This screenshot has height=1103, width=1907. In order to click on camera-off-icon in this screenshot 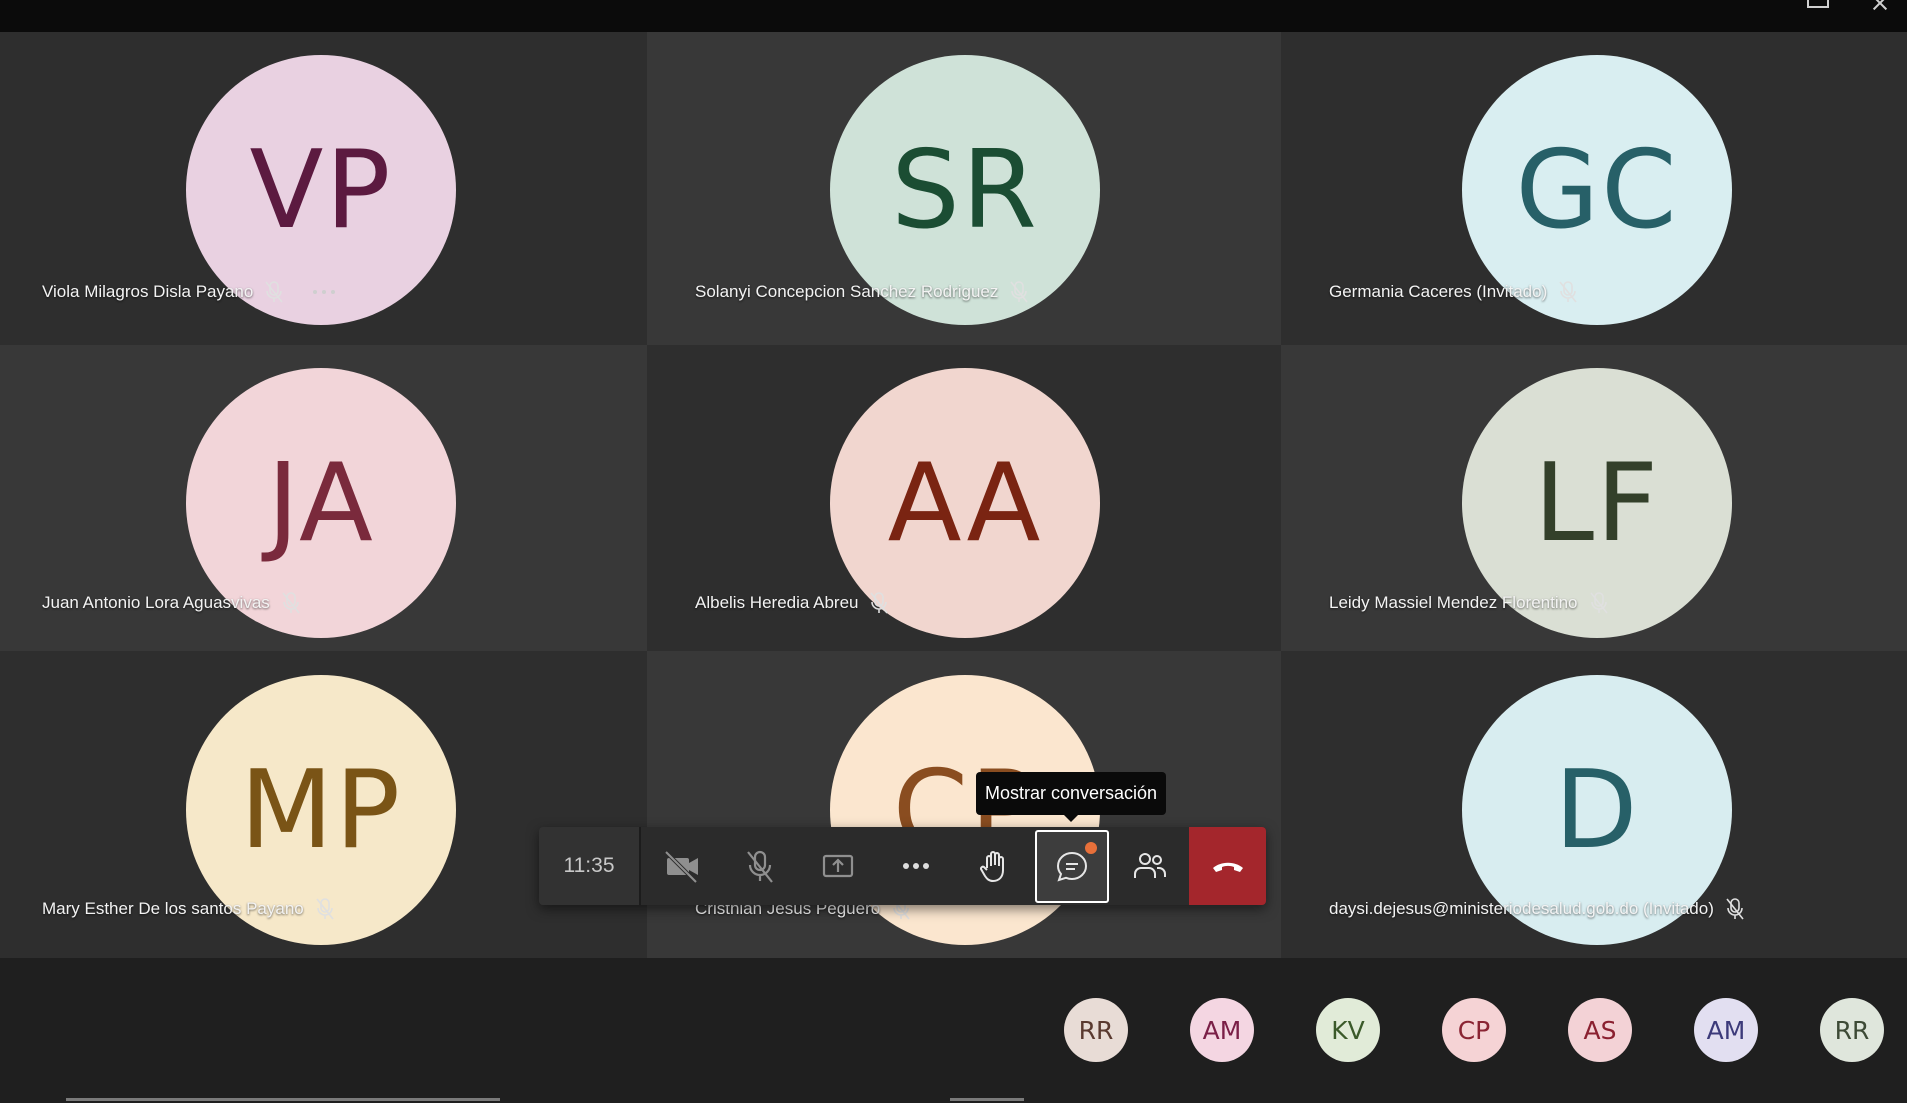, I will do `click(681, 867)`.